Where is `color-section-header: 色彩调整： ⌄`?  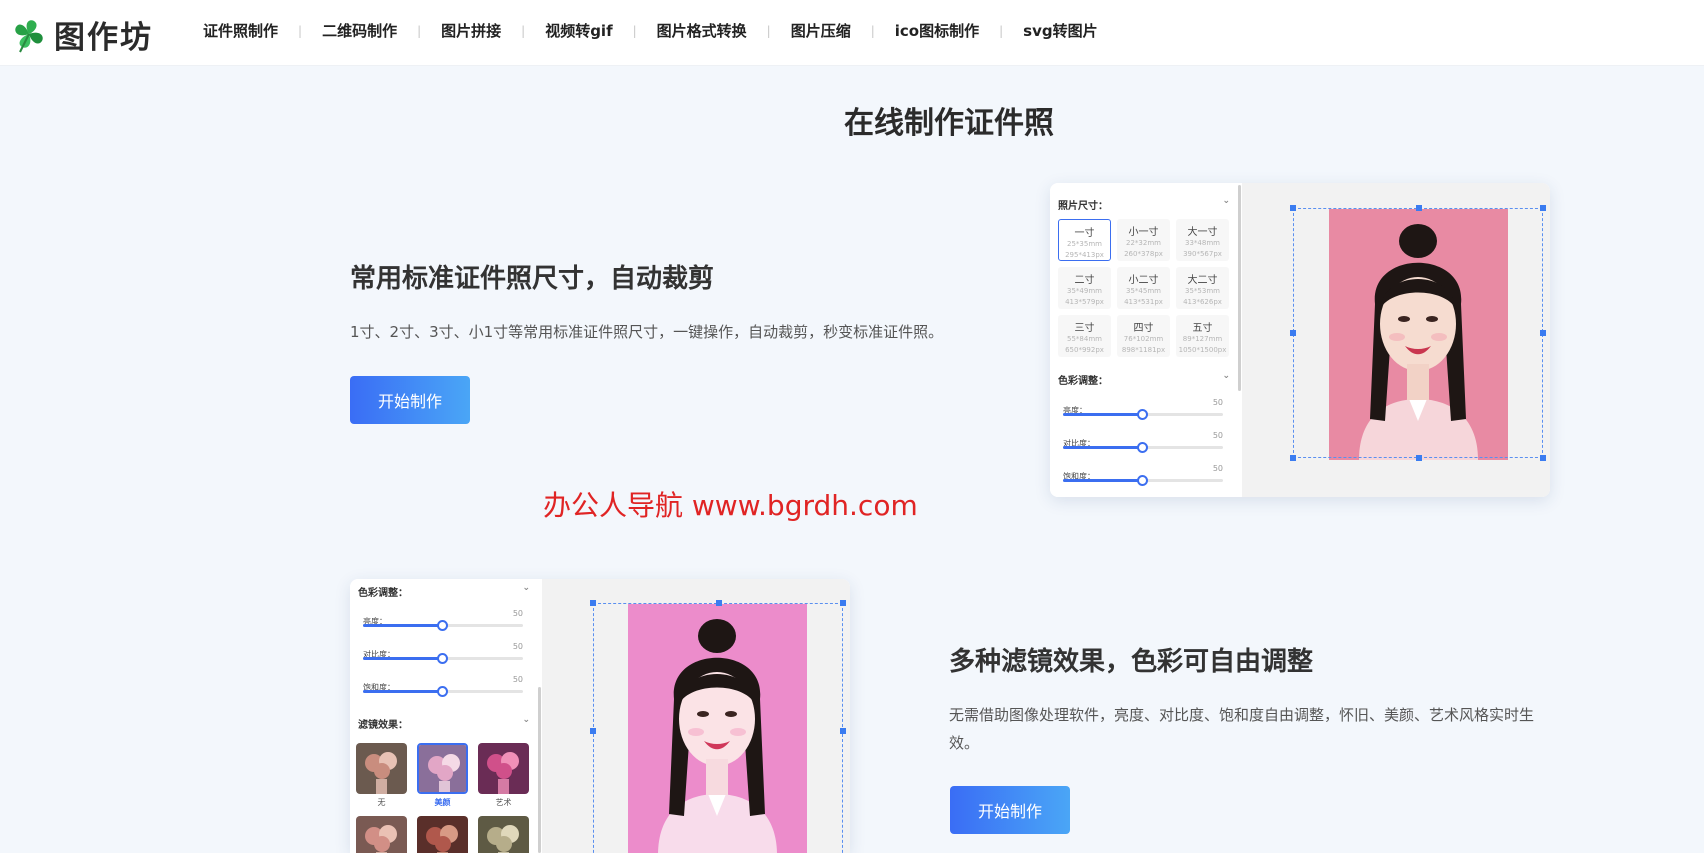
color-section-header: 色彩调整： ⌄ is located at coordinates (444, 591).